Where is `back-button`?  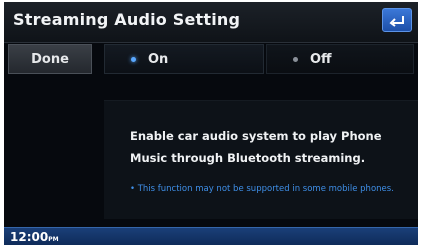
back-button is located at coordinates (397, 20).